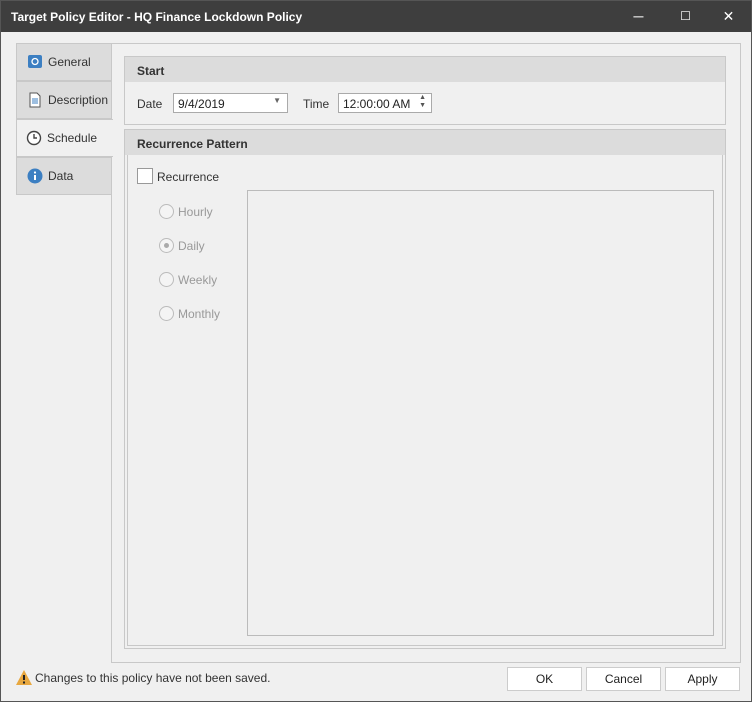 This screenshot has width=752, height=702. I want to click on radio-daily, so click(166, 245).